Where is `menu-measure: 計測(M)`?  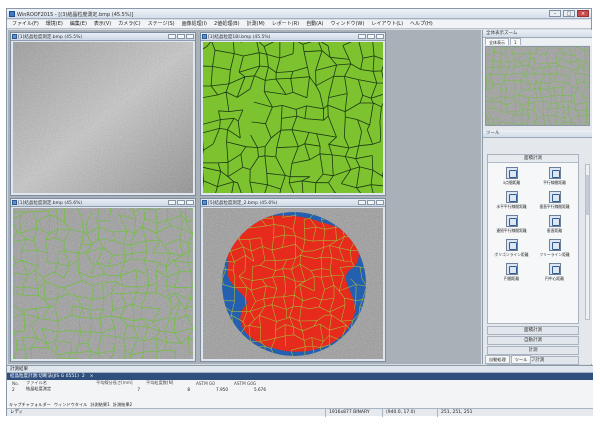
menu-measure: 計測(M) is located at coordinates (256, 24).